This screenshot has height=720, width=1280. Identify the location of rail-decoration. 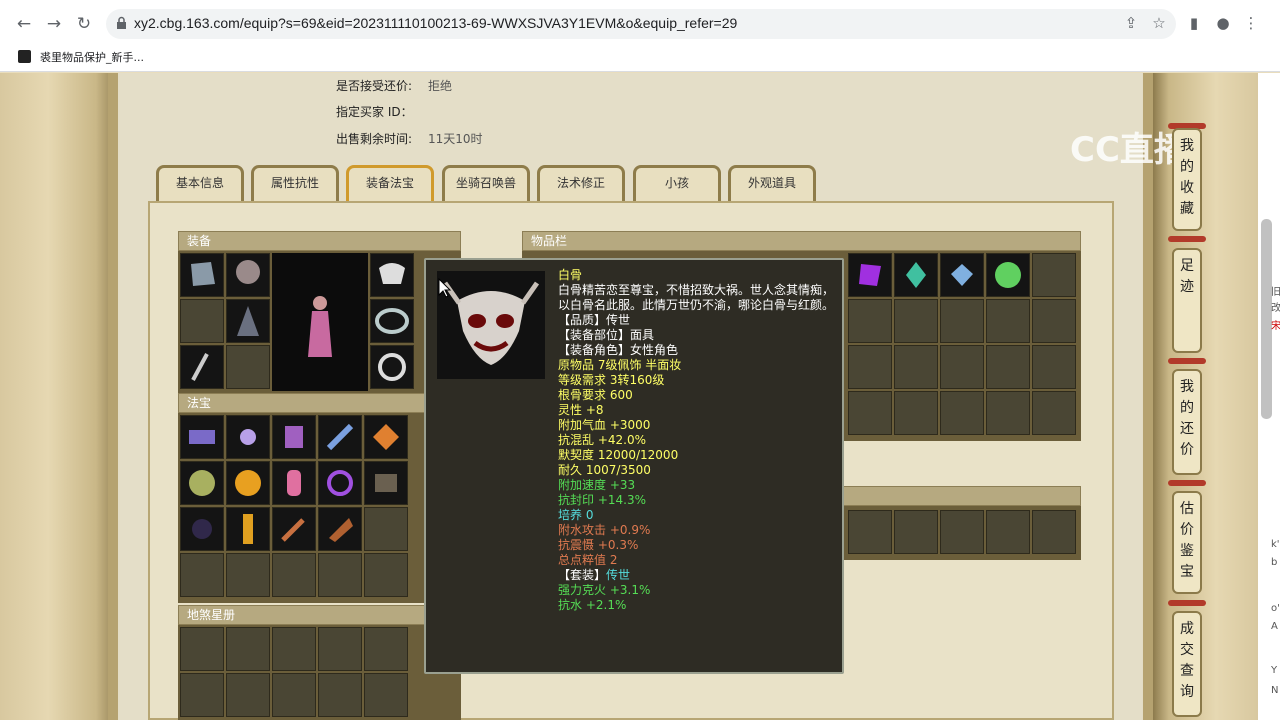
(1187, 361).